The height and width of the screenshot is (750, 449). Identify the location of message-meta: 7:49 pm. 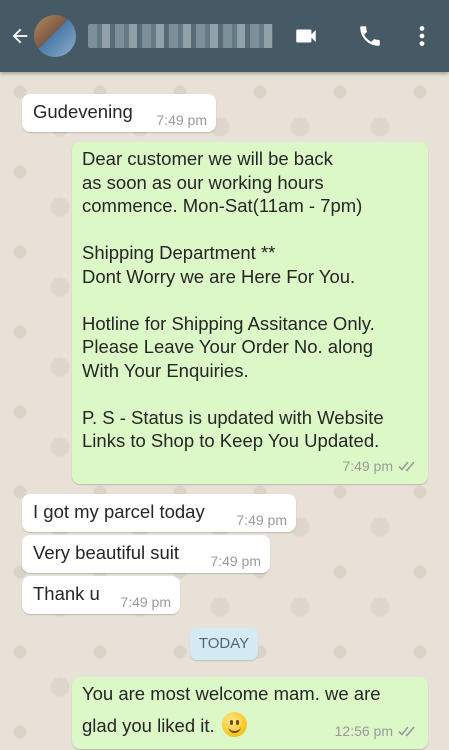
(380, 467).